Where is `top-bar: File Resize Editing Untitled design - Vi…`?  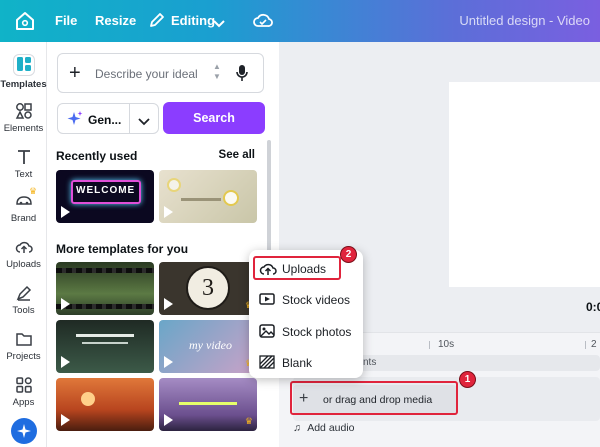
top-bar: File Resize Editing Untitled design - Vi… is located at coordinates (300, 21).